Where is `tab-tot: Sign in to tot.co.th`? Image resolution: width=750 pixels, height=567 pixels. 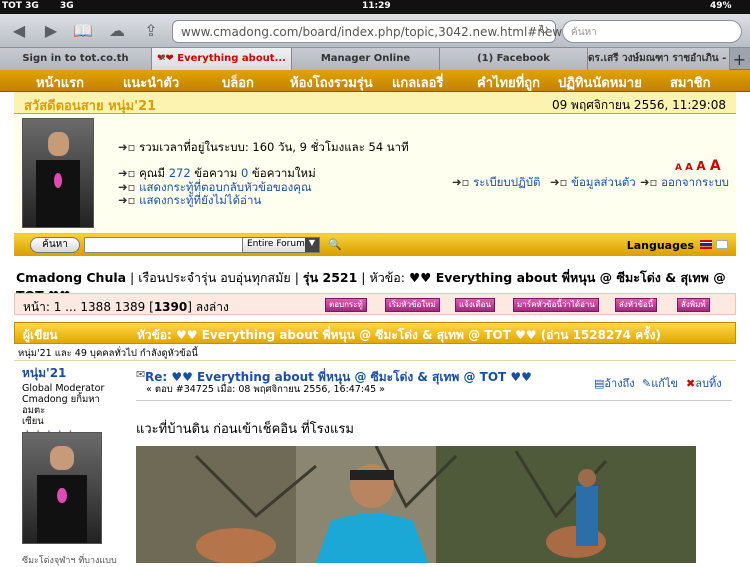 tab-tot: Sign in to tot.co.th is located at coordinates (76, 59).